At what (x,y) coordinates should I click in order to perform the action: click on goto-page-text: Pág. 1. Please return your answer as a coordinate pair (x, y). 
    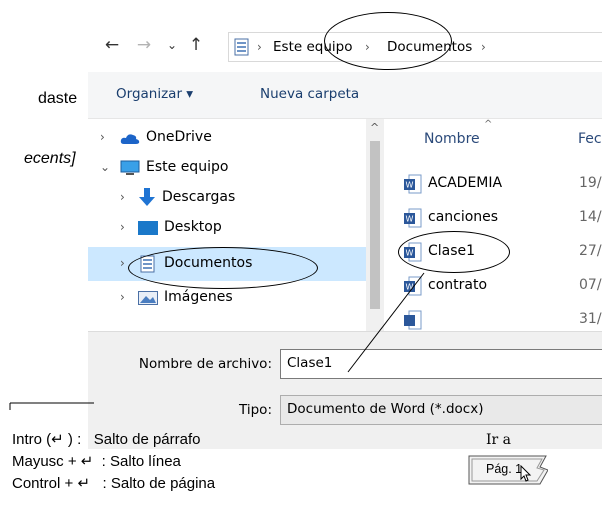
    Looking at the image, I should click on (504, 469).